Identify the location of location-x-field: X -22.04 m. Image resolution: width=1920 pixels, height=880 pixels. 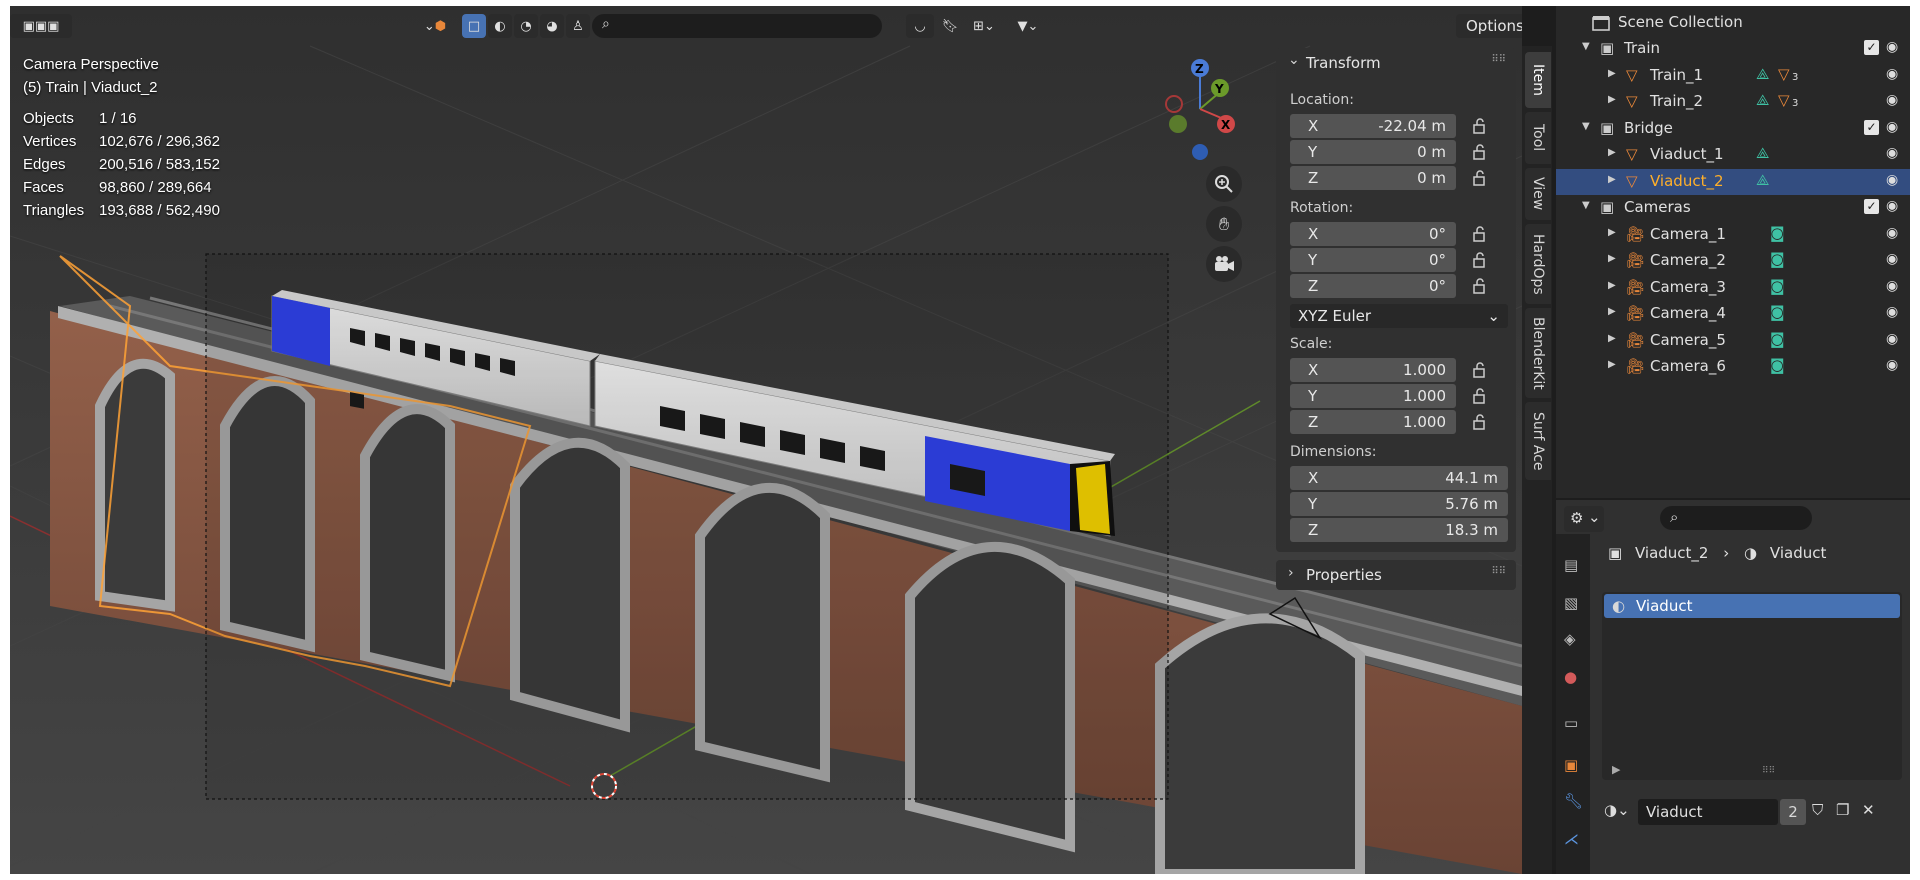
(1373, 126).